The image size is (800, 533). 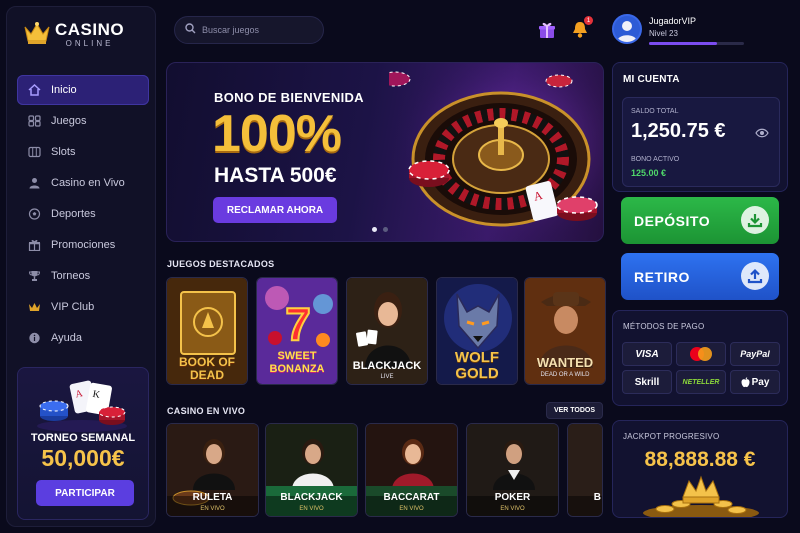 What do you see at coordinates (63, 152) in the screenshot?
I see `sidebar-item-label: Slots` at bounding box center [63, 152].